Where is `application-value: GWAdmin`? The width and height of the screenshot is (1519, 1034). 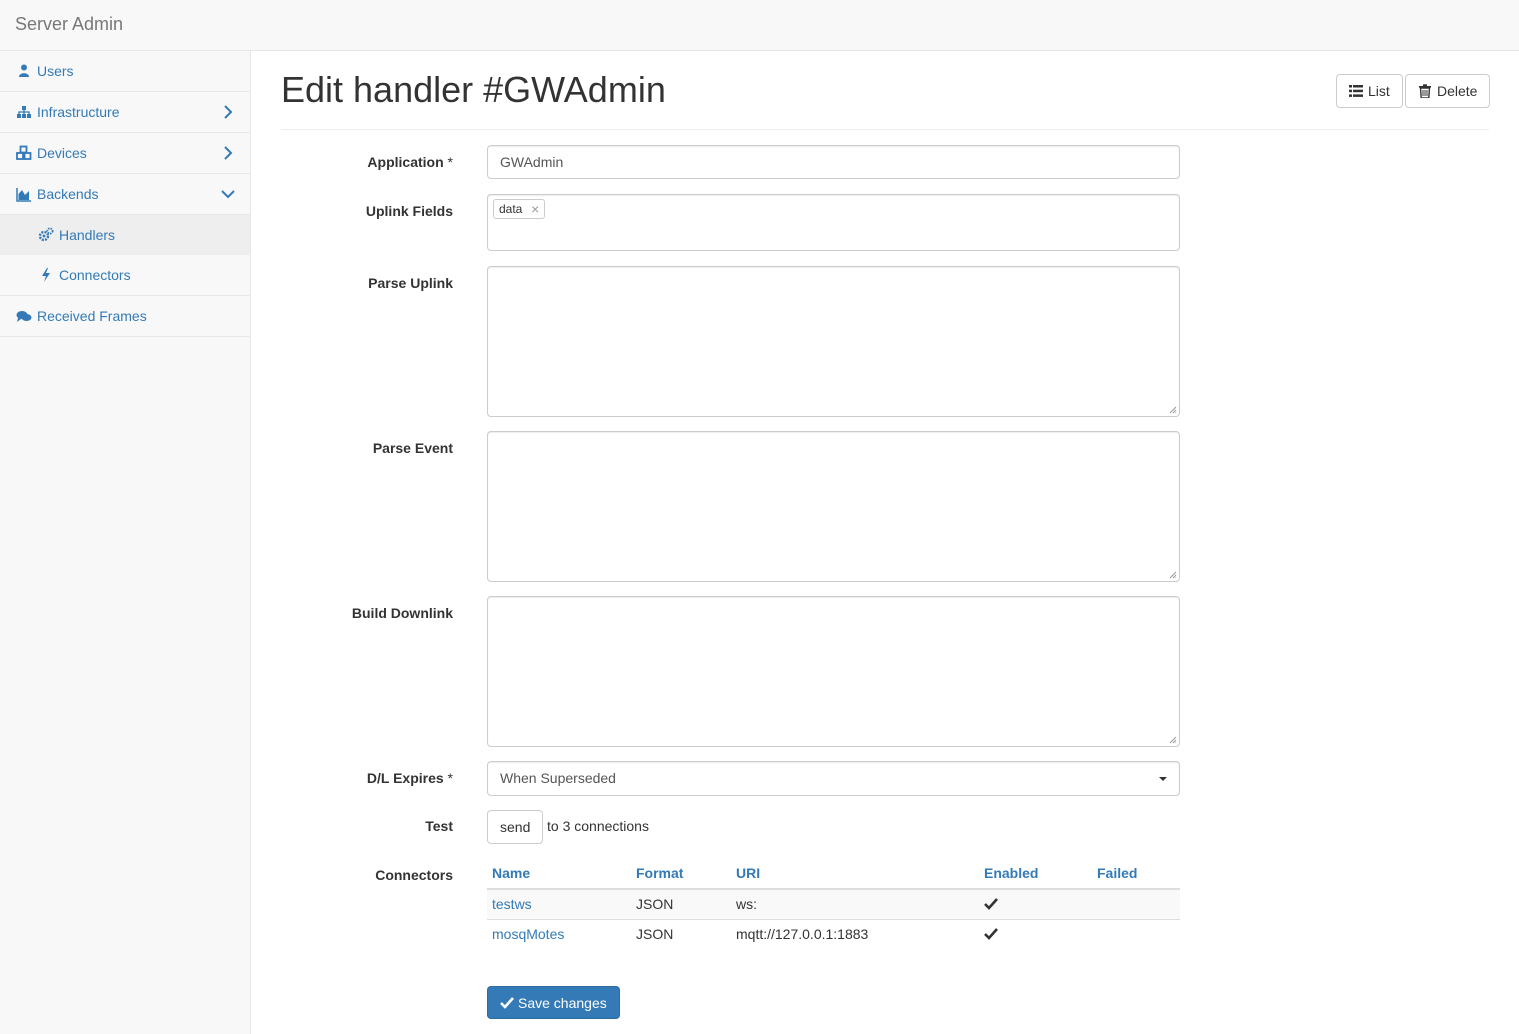
application-value: GWAdmin is located at coordinates (532, 162).